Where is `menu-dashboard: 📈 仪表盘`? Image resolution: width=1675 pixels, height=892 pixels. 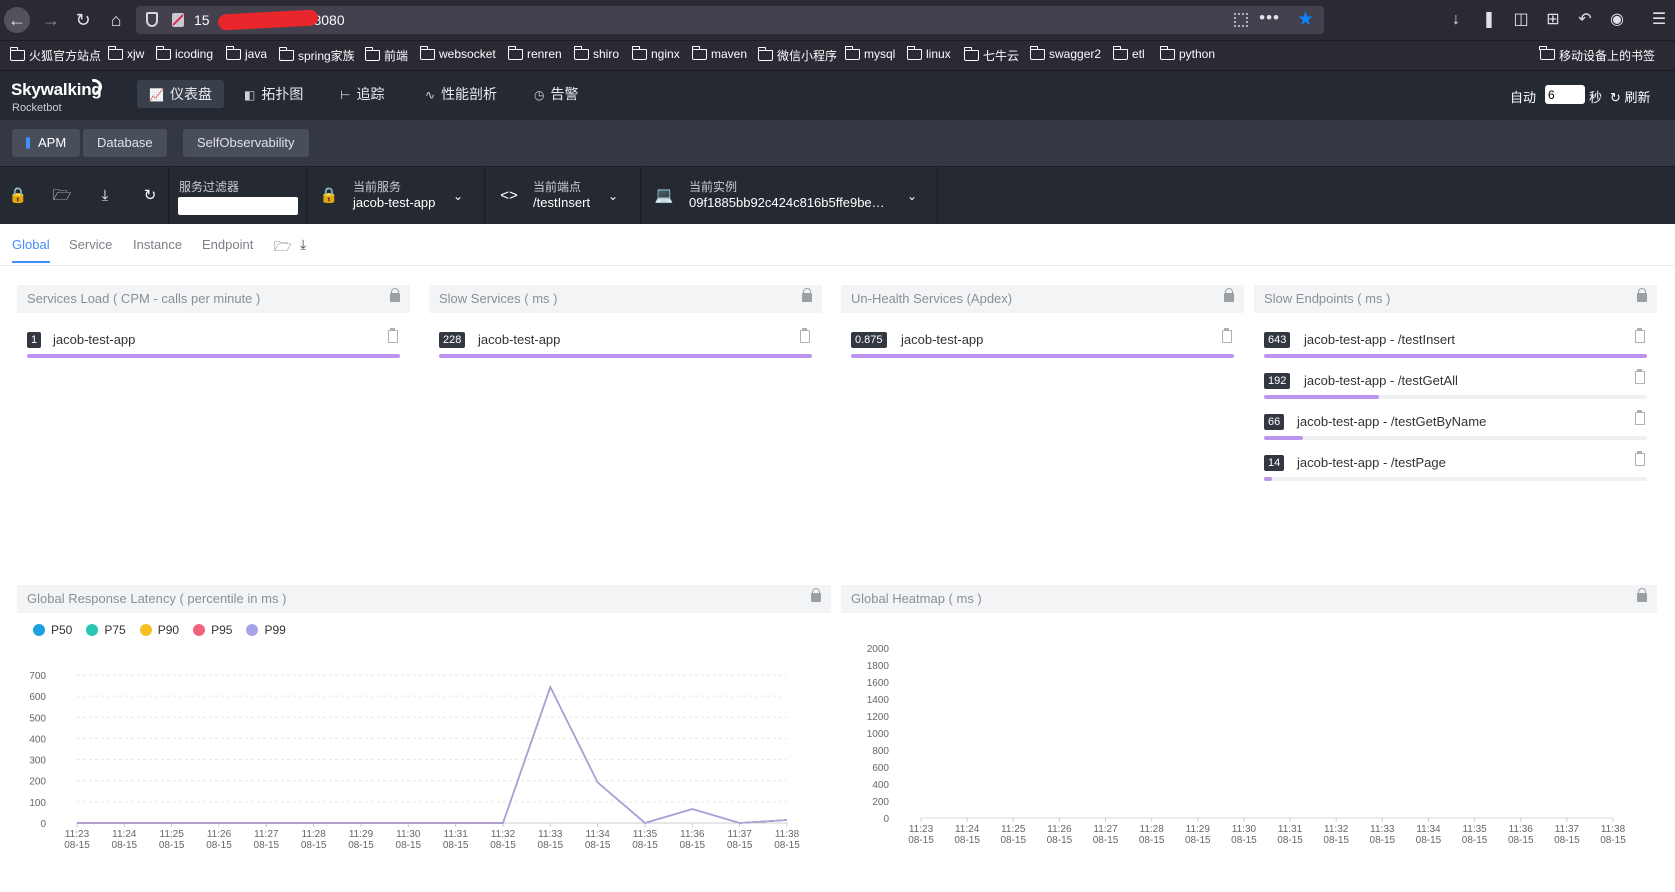
menu-dashboard: 📈 仪表盘 is located at coordinates (180, 94).